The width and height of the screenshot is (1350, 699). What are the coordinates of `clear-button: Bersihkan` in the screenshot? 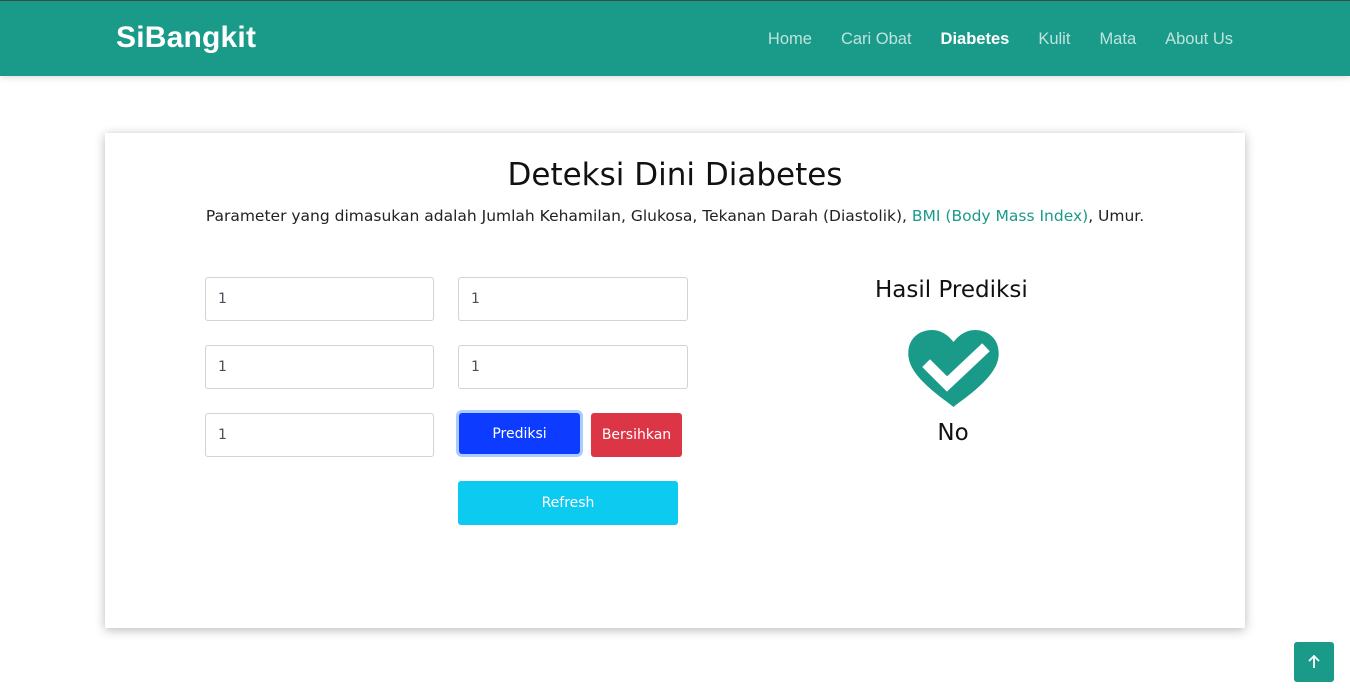 It's located at (636, 435).